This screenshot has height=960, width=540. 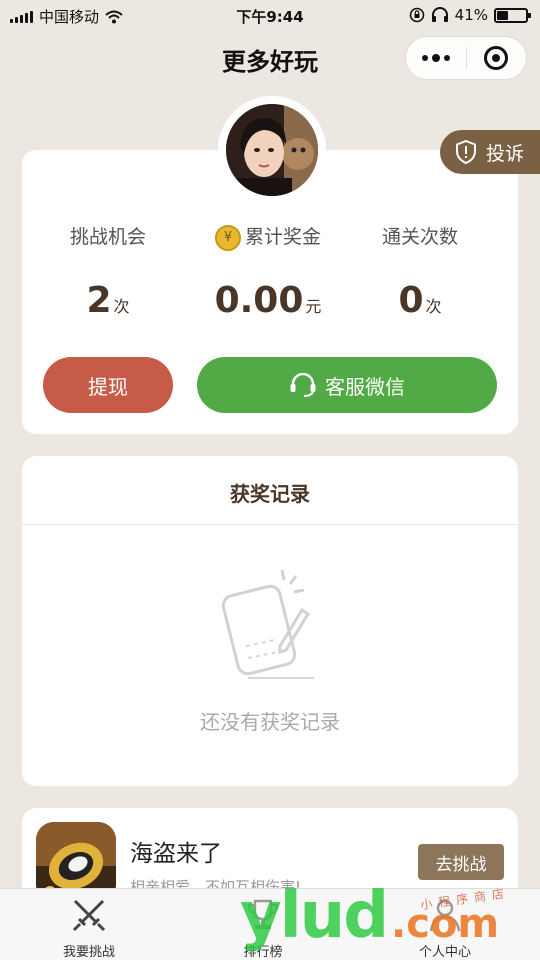 I want to click on avatar-image, so click(x=272, y=150).